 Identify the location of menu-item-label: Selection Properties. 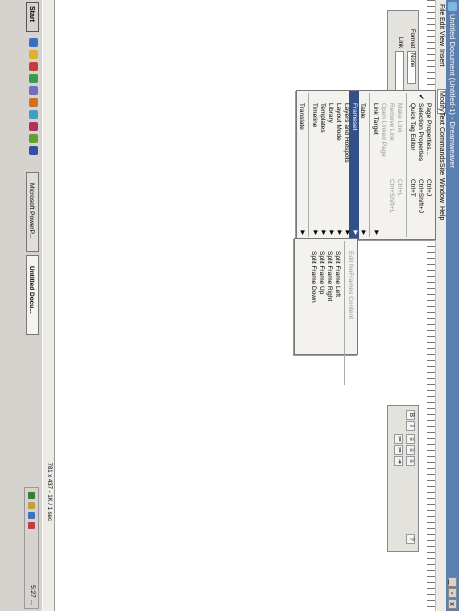
(420, 132).